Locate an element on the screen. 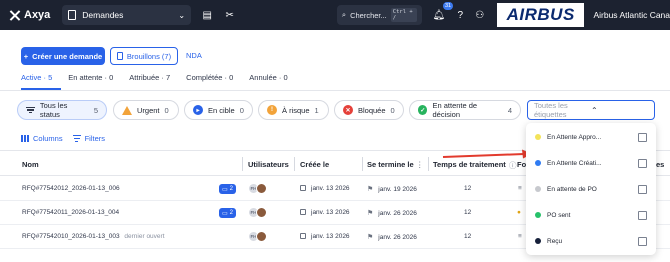 The width and height of the screenshot is (670, 262). nda-link: NDA is located at coordinates (194, 55).